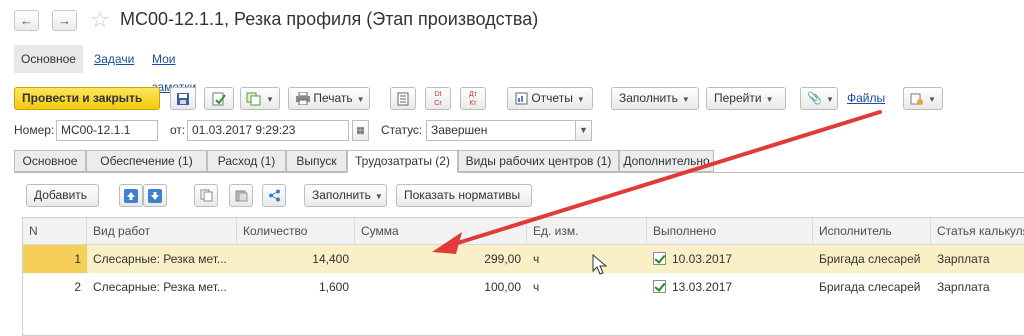  Describe the element at coordinates (600, 264) in the screenshot. I see `mouse-cursor-icon` at that location.